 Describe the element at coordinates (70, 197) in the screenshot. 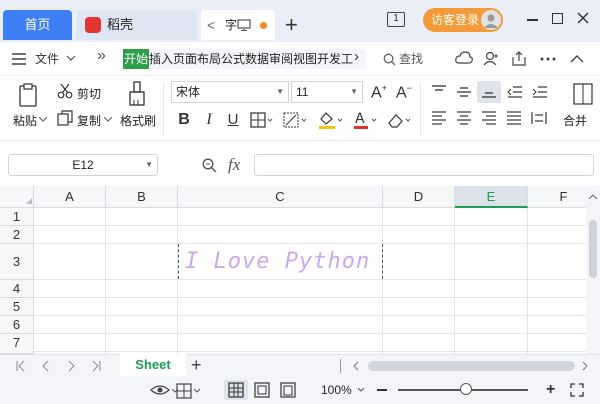

I see `column-header-a: A` at that location.